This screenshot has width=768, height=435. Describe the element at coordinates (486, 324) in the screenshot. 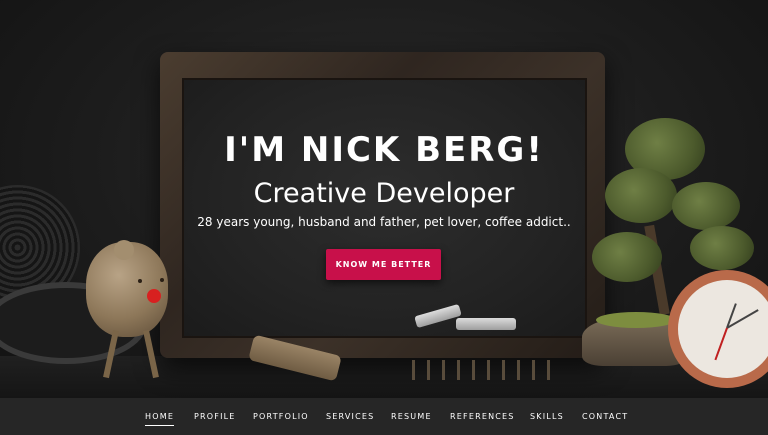

I see `chalk-stick` at that location.